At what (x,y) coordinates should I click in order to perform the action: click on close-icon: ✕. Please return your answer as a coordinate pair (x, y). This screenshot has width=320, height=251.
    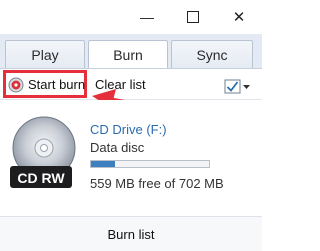
    Looking at the image, I should click on (239, 17).